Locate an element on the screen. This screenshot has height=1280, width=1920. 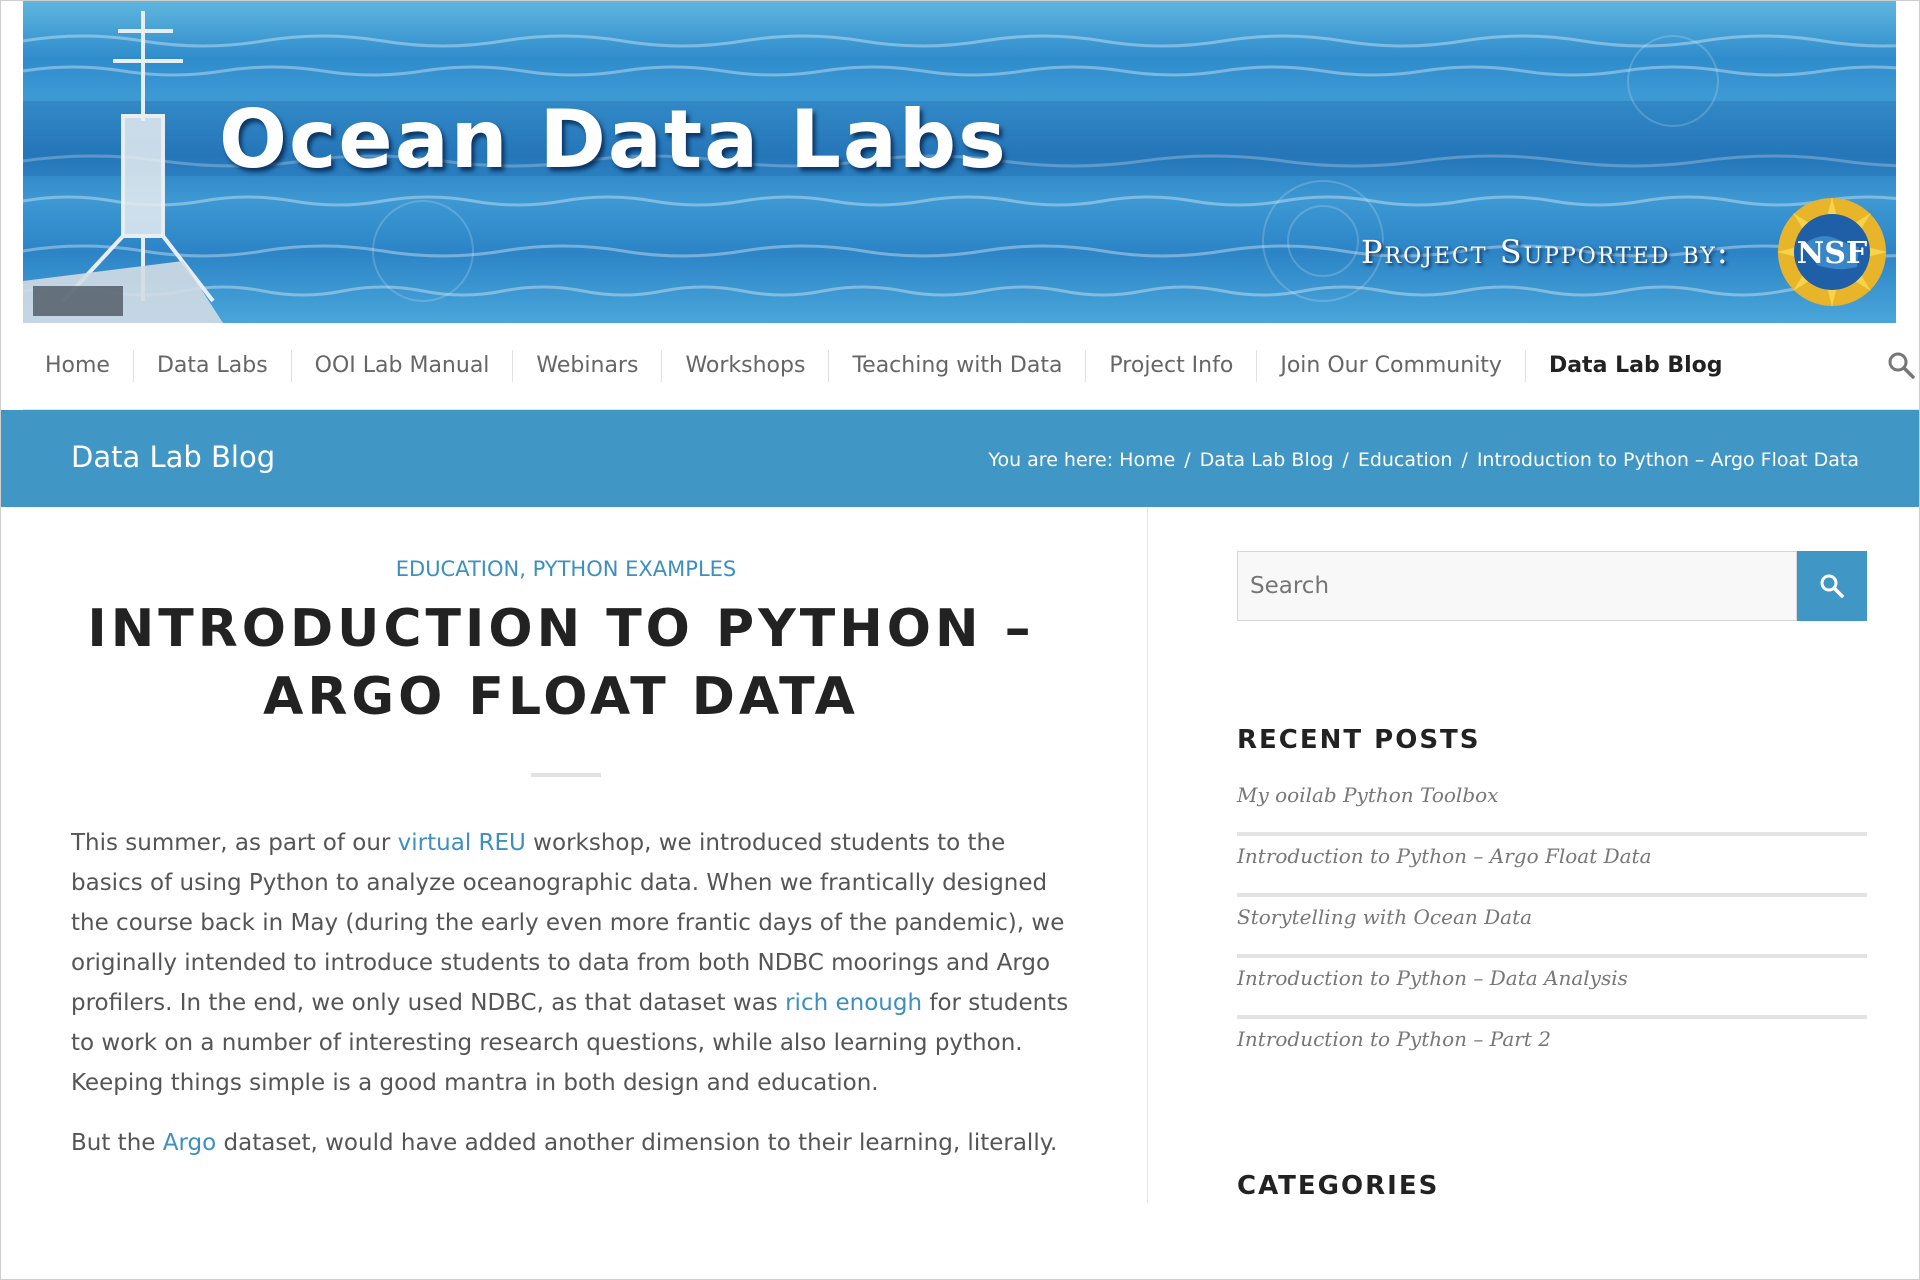
post-categories: EDUCATION, PYTHON EXAMPLES is located at coordinates (566, 569).